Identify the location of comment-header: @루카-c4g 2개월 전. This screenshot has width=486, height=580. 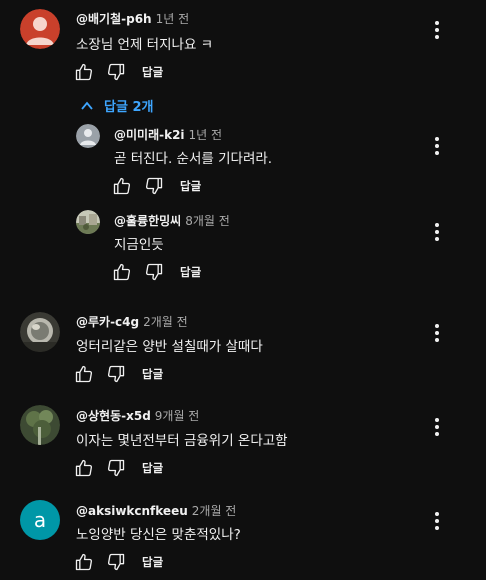
(132, 321).